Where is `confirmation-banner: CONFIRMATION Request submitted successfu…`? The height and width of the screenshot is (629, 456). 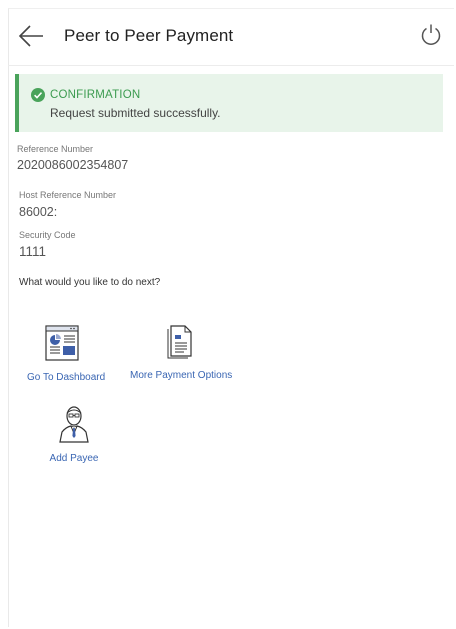 confirmation-banner: CONFIRMATION Request submitted successfu… is located at coordinates (229, 103).